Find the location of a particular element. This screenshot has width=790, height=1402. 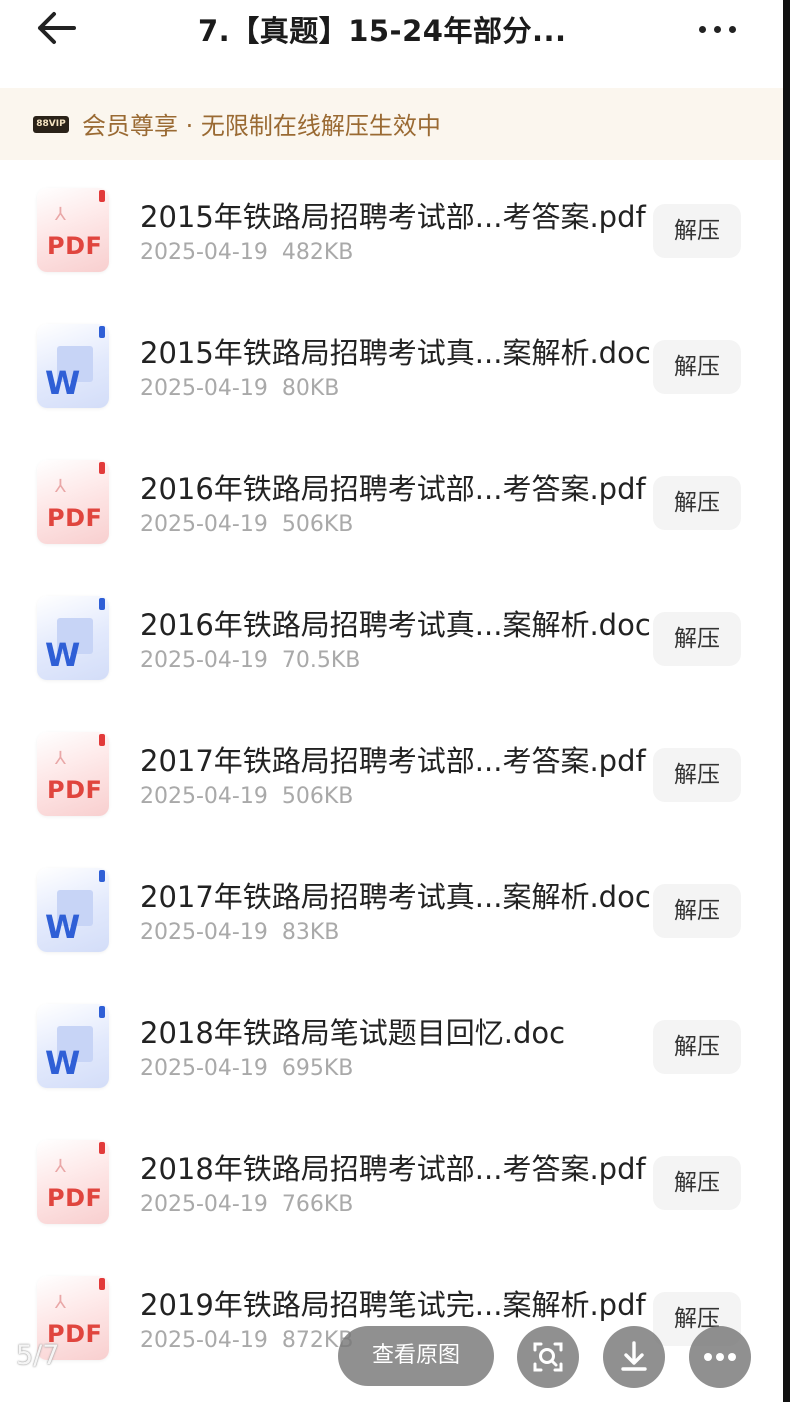

file-name: 2017年铁路局招聘考试部...考答案.pdf is located at coordinates (393, 761).